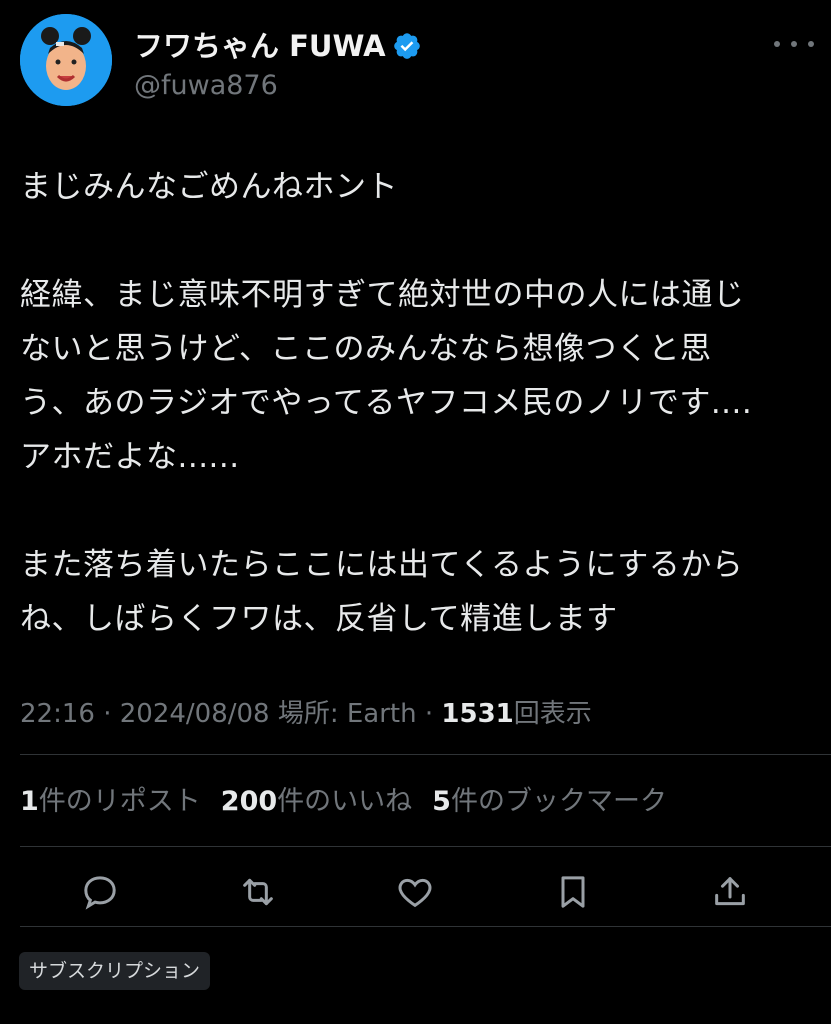  Describe the element at coordinates (278, 86) in the screenshot. I see `author-handle: @fuwa876` at that location.